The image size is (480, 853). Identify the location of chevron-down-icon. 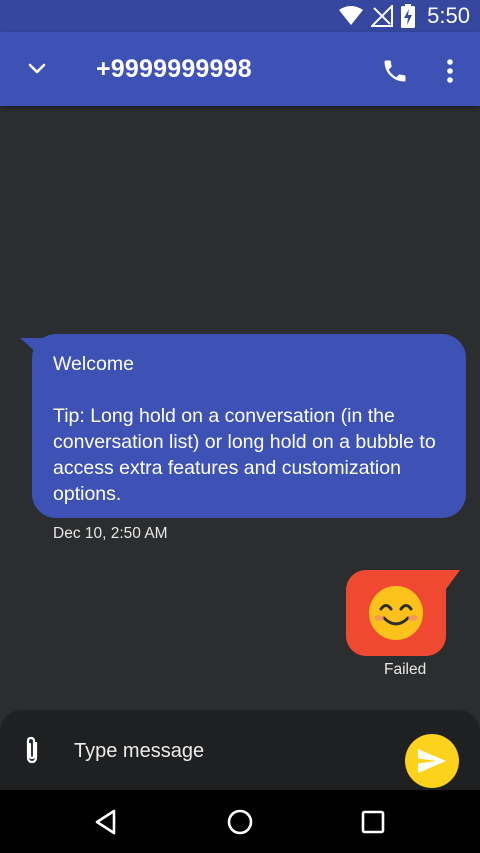
(37, 68).